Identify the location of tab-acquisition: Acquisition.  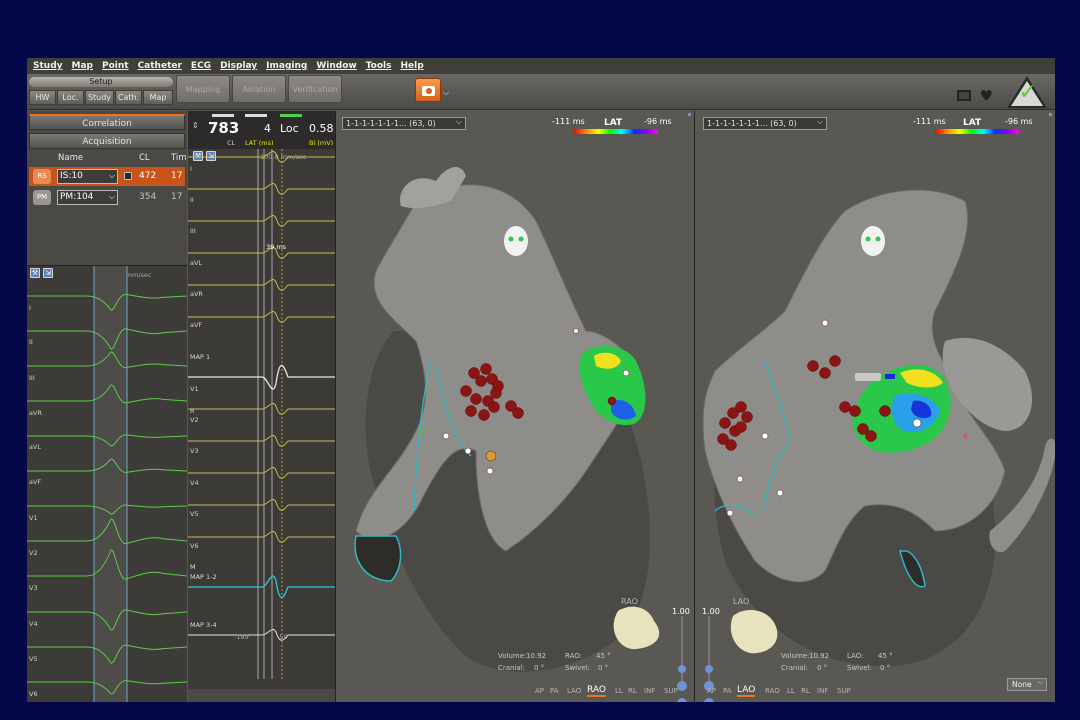
(107, 141).